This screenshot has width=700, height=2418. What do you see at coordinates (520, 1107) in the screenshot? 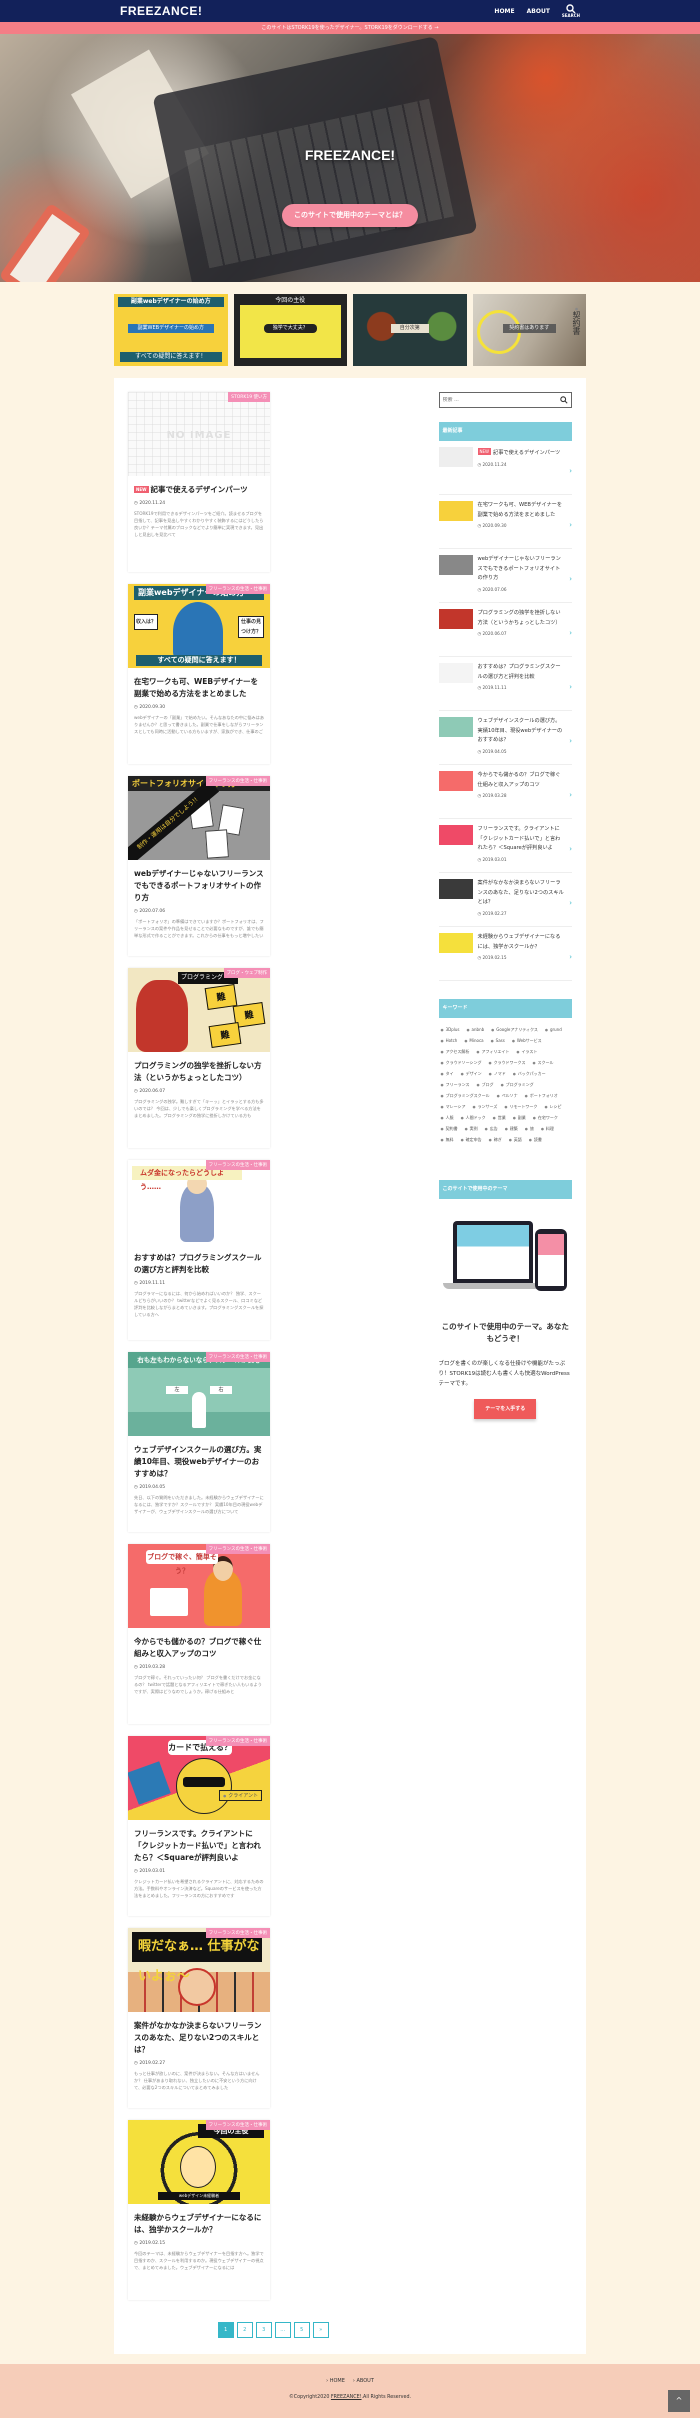
I see `tag-link: リモートワーク` at bounding box center [520, 1107].